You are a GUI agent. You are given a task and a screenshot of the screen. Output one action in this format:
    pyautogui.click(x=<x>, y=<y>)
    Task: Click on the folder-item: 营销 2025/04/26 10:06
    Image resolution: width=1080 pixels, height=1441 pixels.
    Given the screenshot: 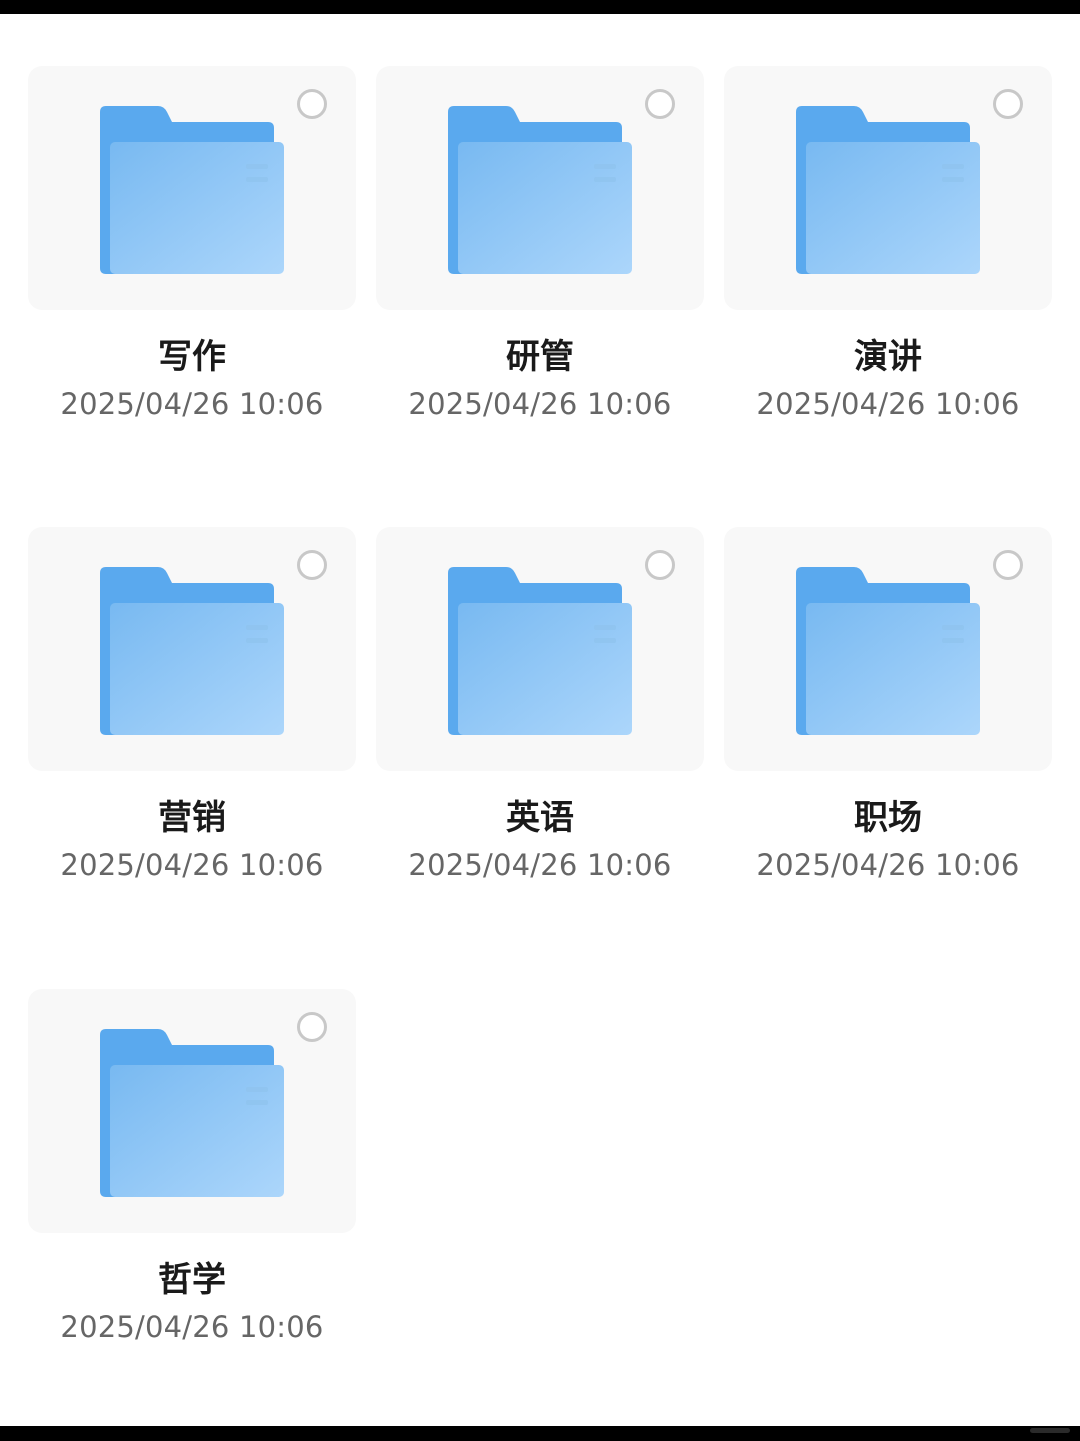 What is the action you would take?
    pyautogui.click(x=192, y=717)
    